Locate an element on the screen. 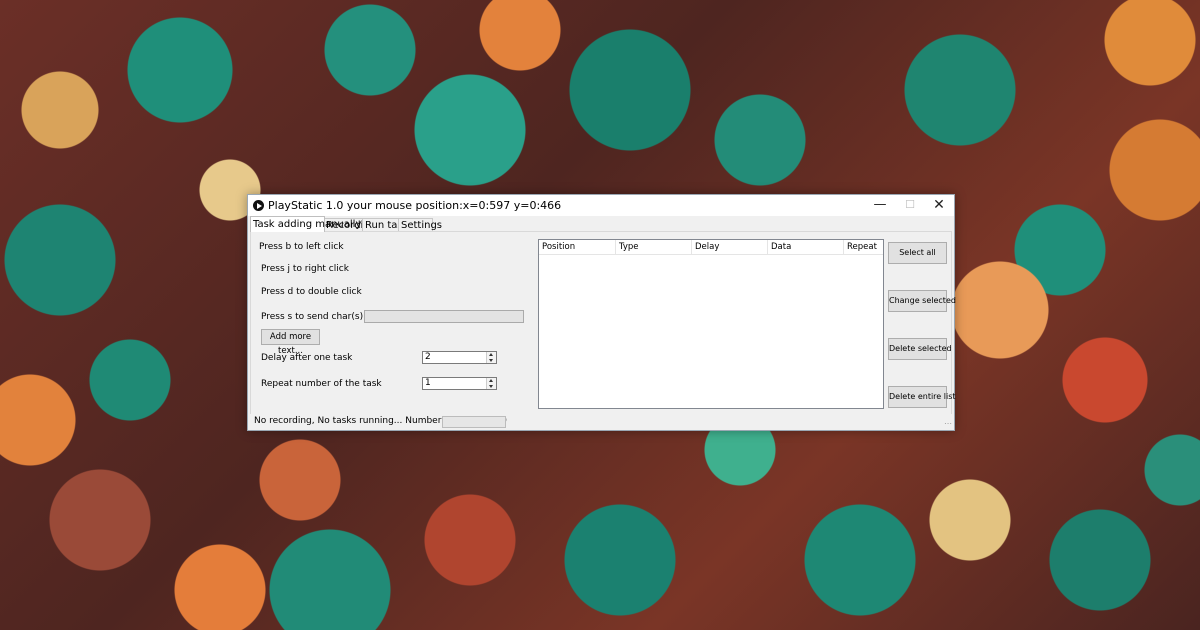 This screenshot has width=1200, height=630. task-list: Position Type Delay Data Repeat is located at coordinates (711, 324).